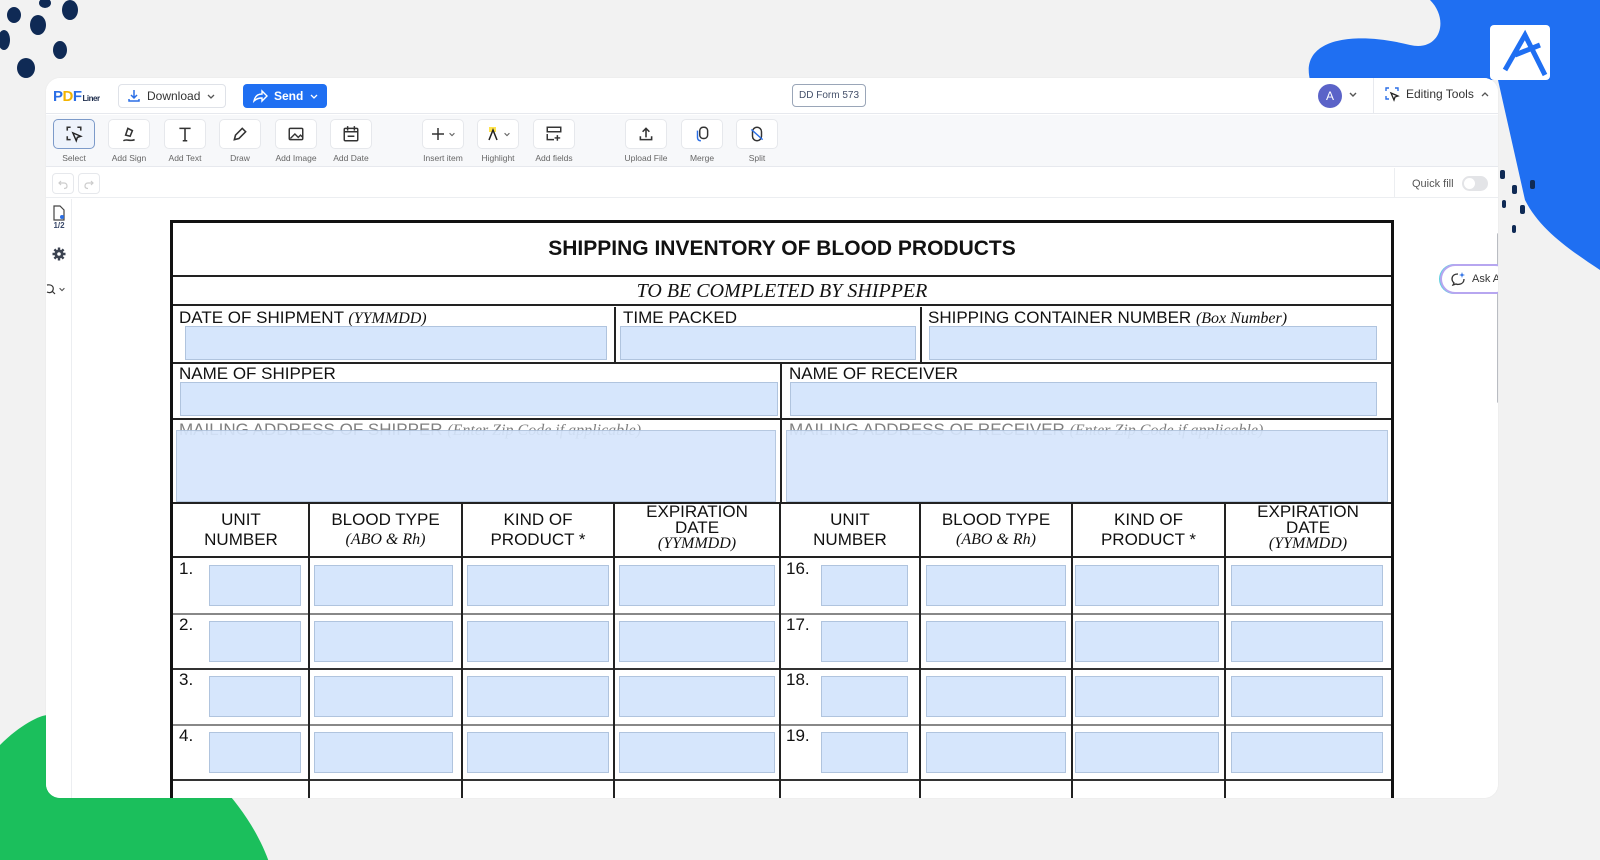 Image resolution: width=1600 pixels, height=860 pixels. I want to click on chevron-up-icon, so click(1485, 94).